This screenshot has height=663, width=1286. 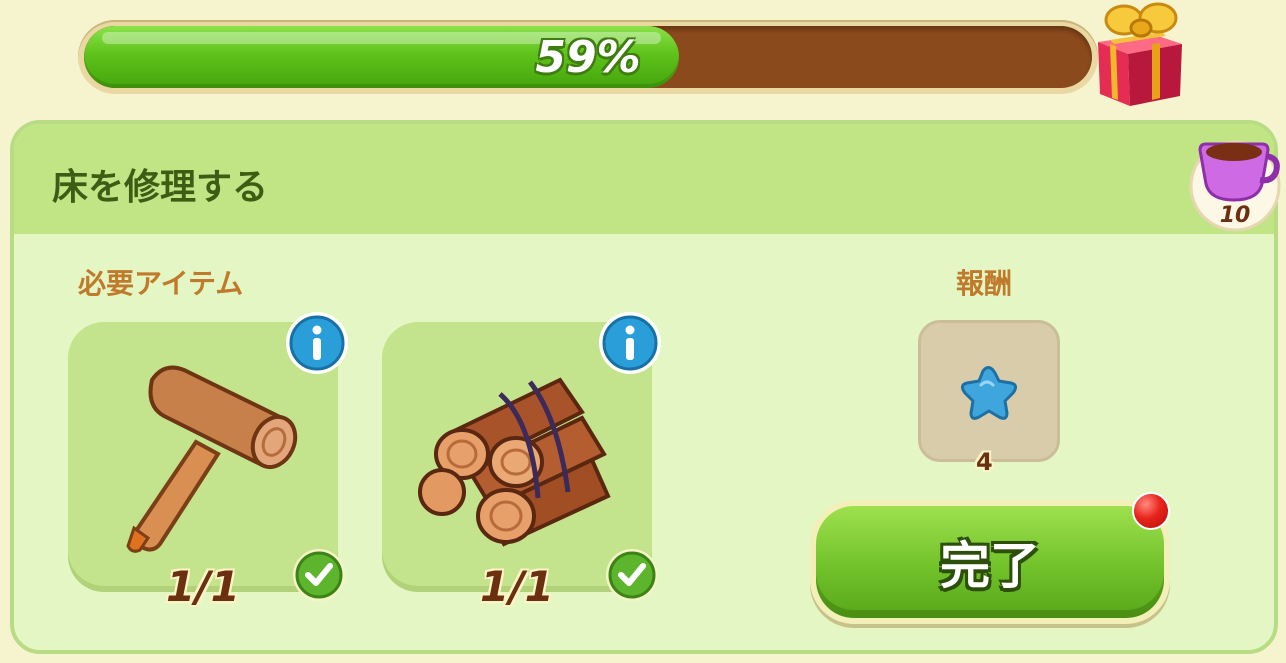 I want to click on item-complete-check-icon-mallet, so click(x=319, y=575).